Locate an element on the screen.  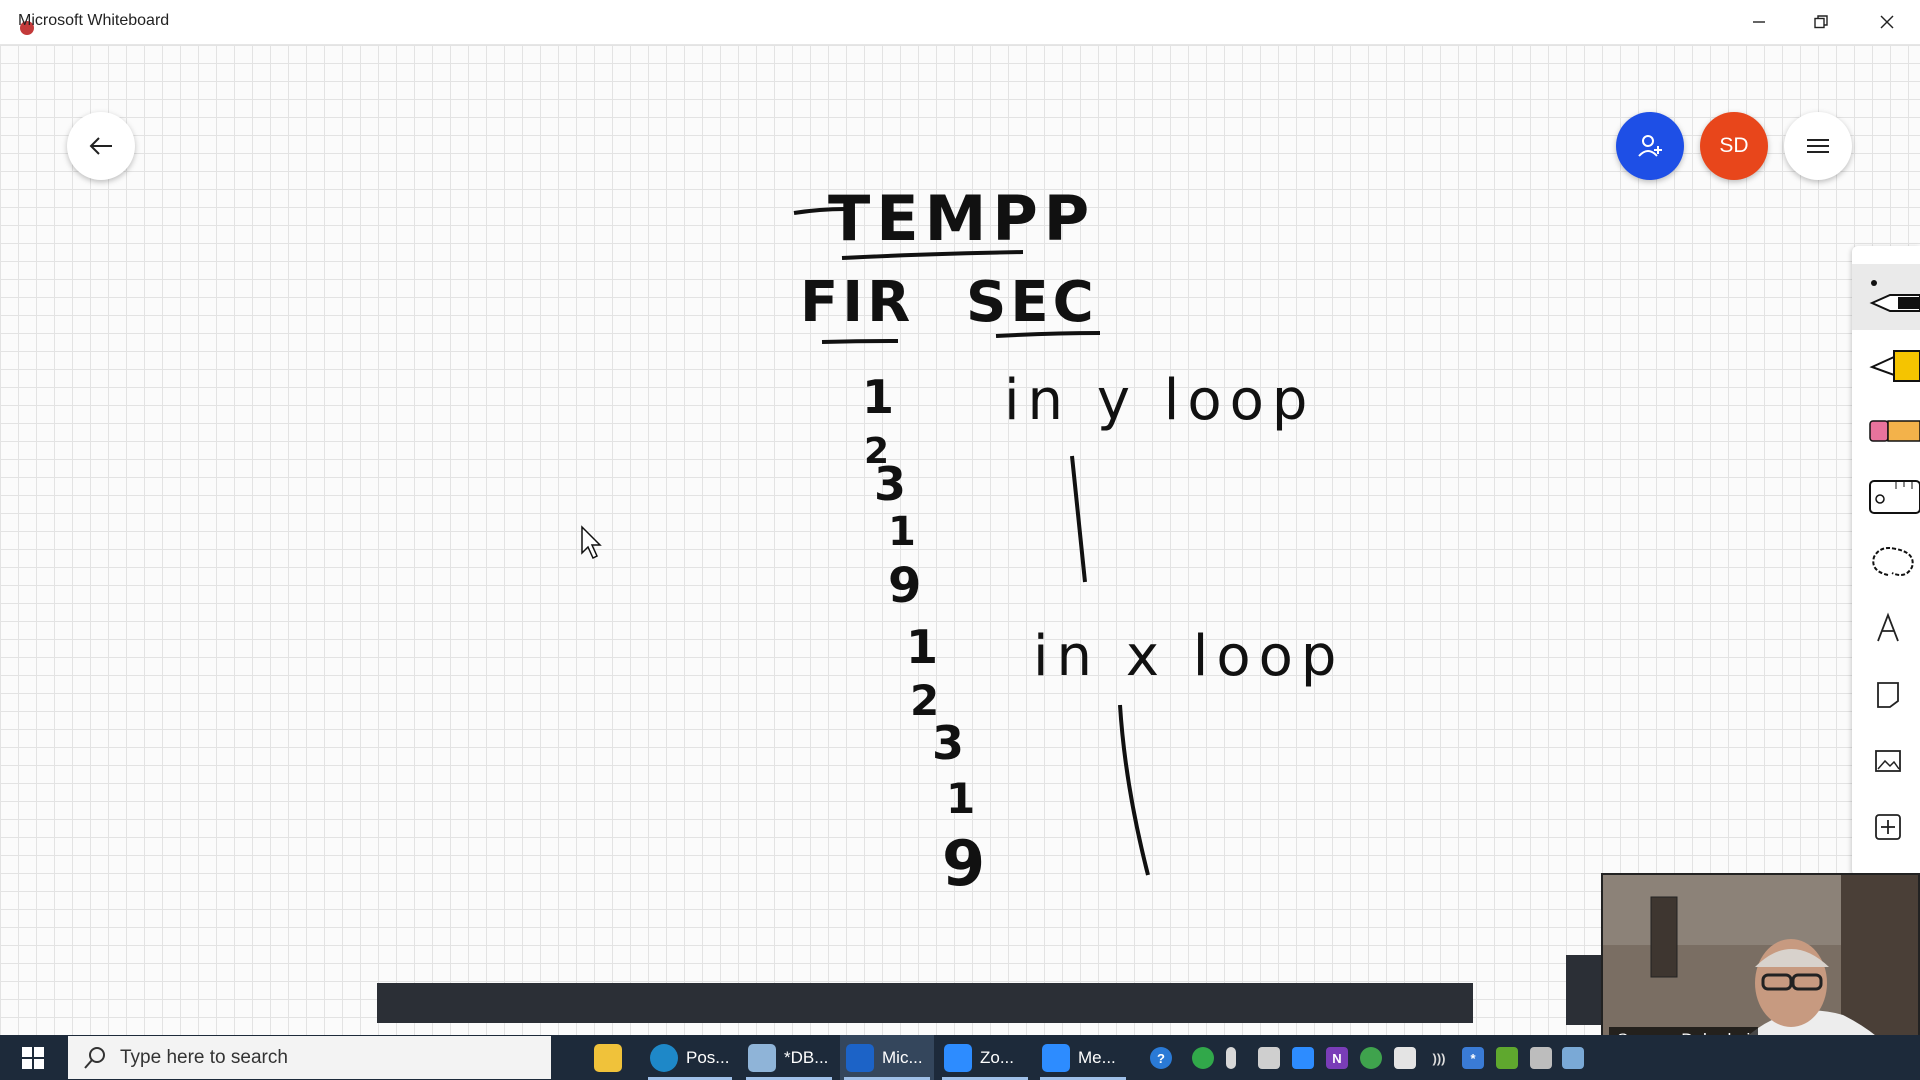
image-icon is located at coordinates (1888, 761).